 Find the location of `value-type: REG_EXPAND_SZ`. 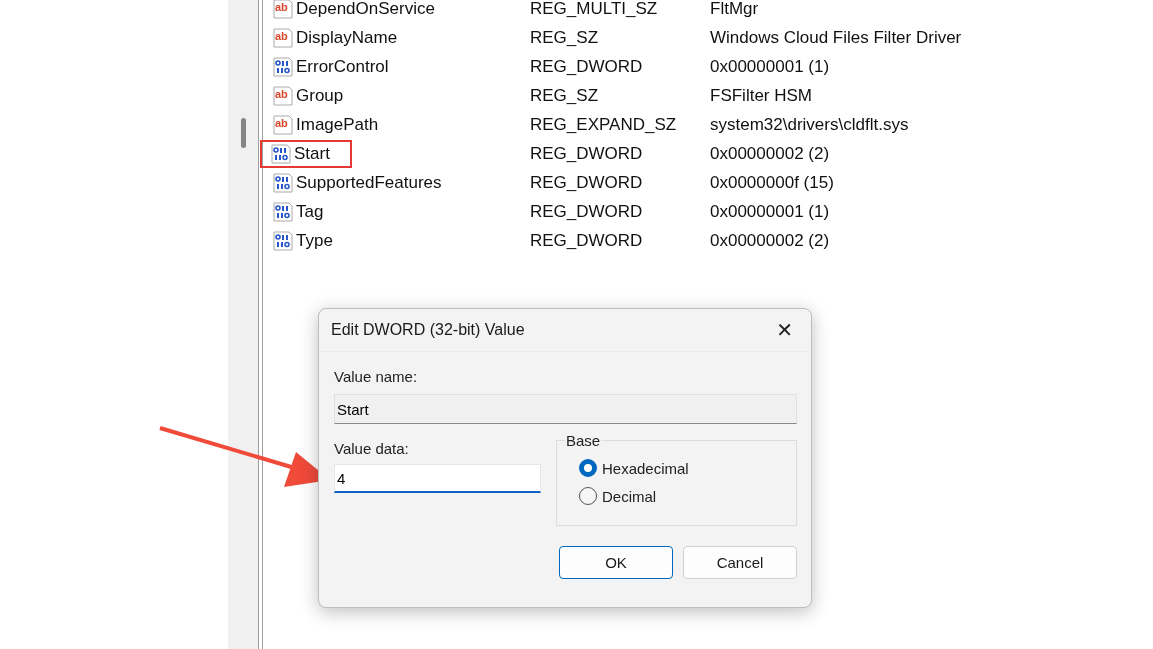

value-type: REG_EXPAND_SZ is located at coordinates (604, 124).